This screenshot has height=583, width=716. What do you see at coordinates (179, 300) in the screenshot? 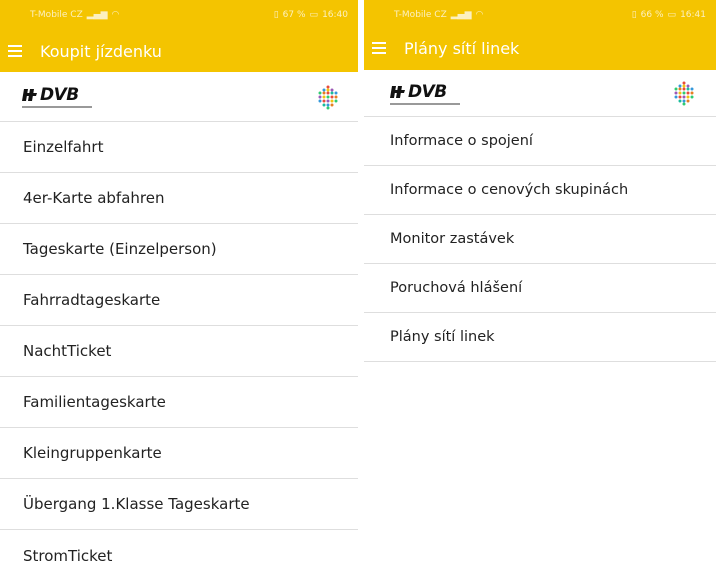
I see `list-item: Fahrradtageskarte` at bounding box center [179, 300].